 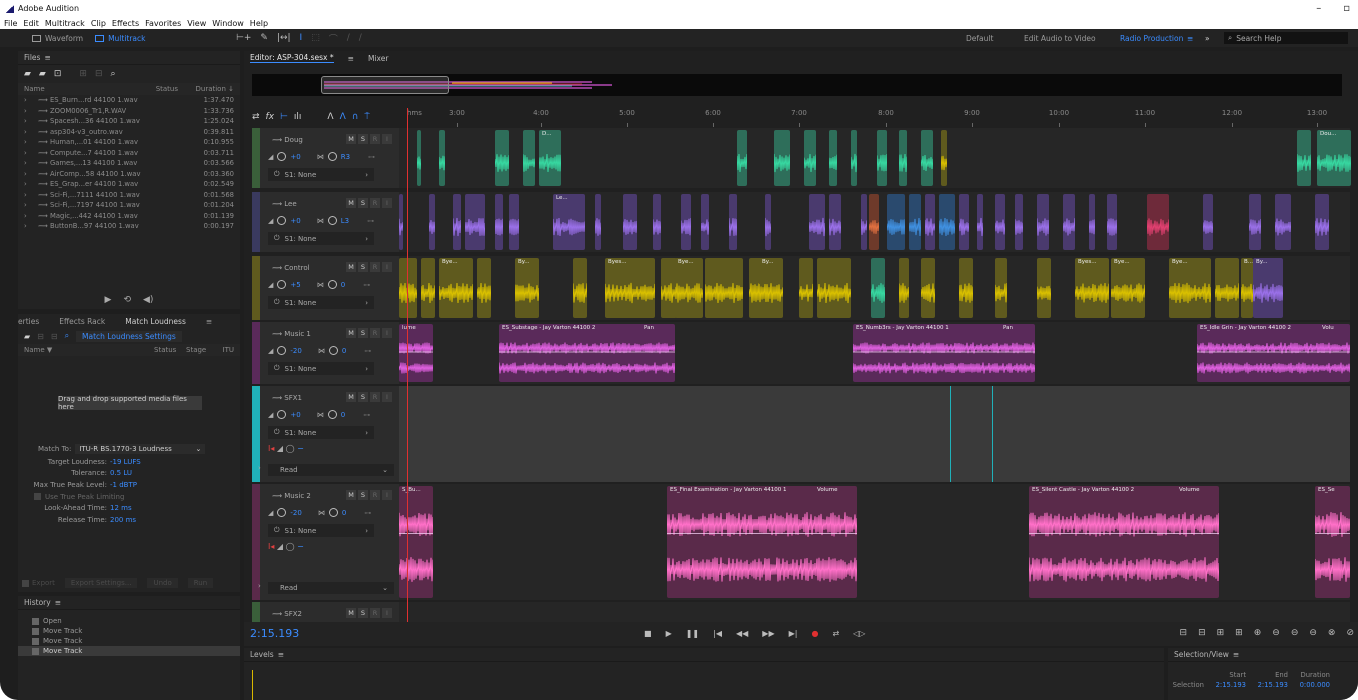 I want to click on add-files-icon: ▰, so click(x=27, y=336).